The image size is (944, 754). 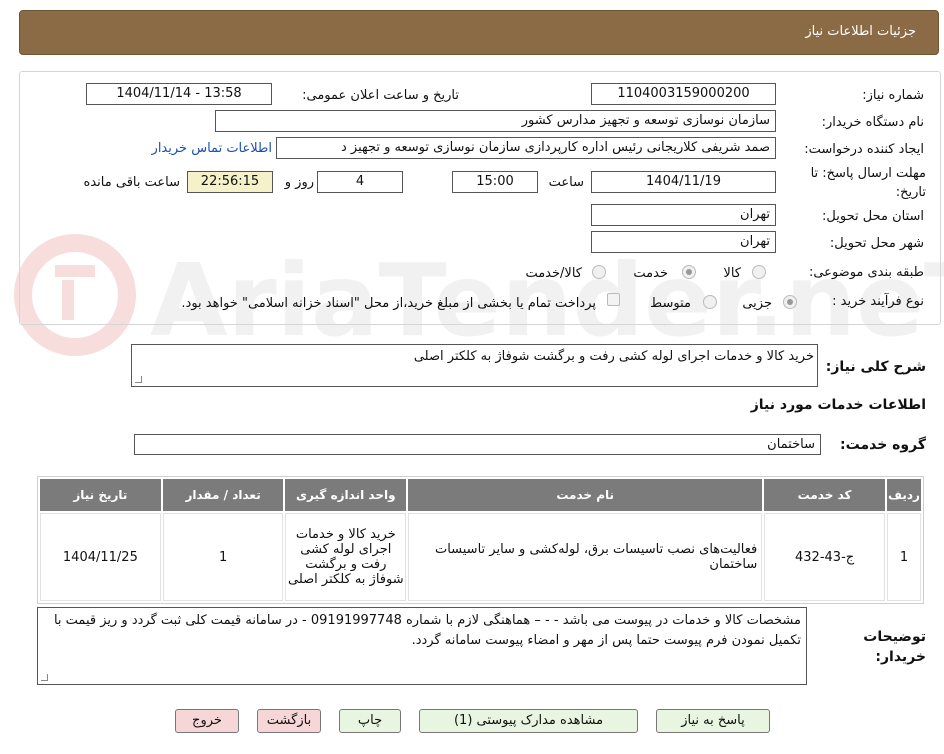 What do you see at coordinates (868, 183) in the screenshot?
I see `deadline-label: مهلت ارسال پاسخ: تا تاریخ:` at bounding box center [868, 183].